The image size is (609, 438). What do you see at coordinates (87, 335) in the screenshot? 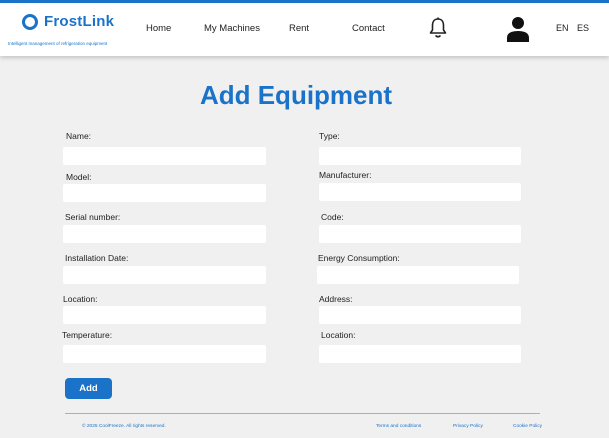
I see `temperature-label: Temperature:` at bounding box center [87, 335].